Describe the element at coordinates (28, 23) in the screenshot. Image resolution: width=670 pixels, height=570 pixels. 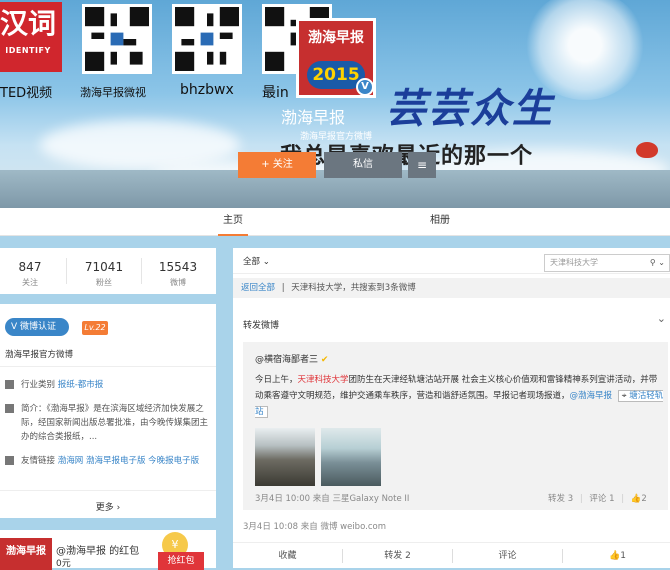
I see `ted-logo-text: 汉词` at that location.